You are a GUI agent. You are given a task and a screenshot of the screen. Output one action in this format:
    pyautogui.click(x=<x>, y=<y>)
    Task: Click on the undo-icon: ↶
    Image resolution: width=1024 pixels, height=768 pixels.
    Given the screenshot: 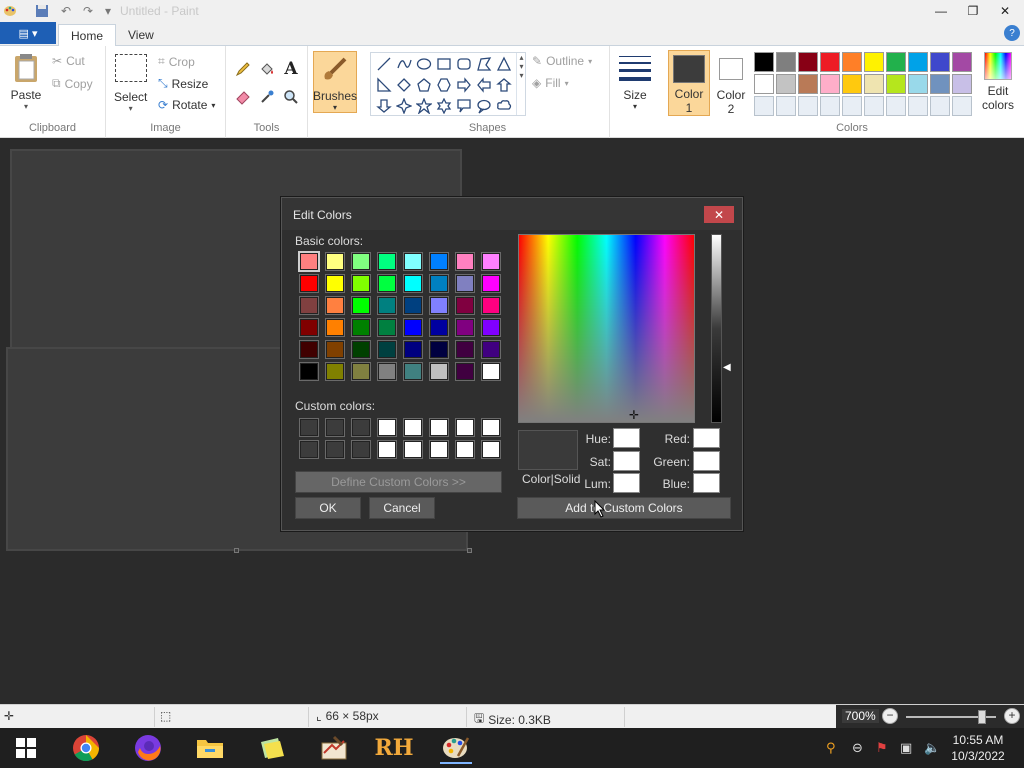 What is the action you would take?
    pyautogui.click(x=66, y=11)
    